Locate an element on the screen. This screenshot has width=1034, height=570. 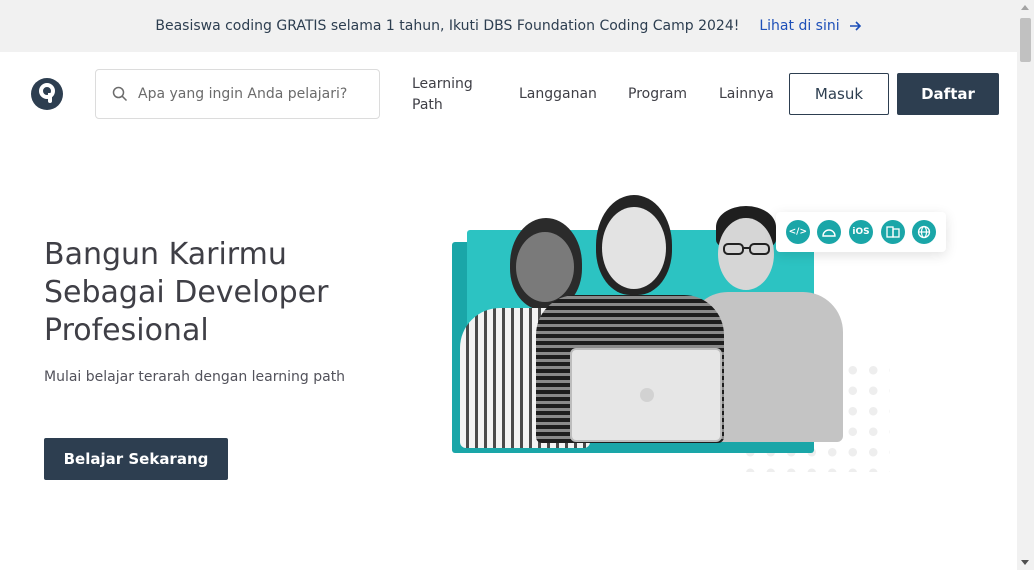
register-button: Daftar is located at coordinates (948, 94).